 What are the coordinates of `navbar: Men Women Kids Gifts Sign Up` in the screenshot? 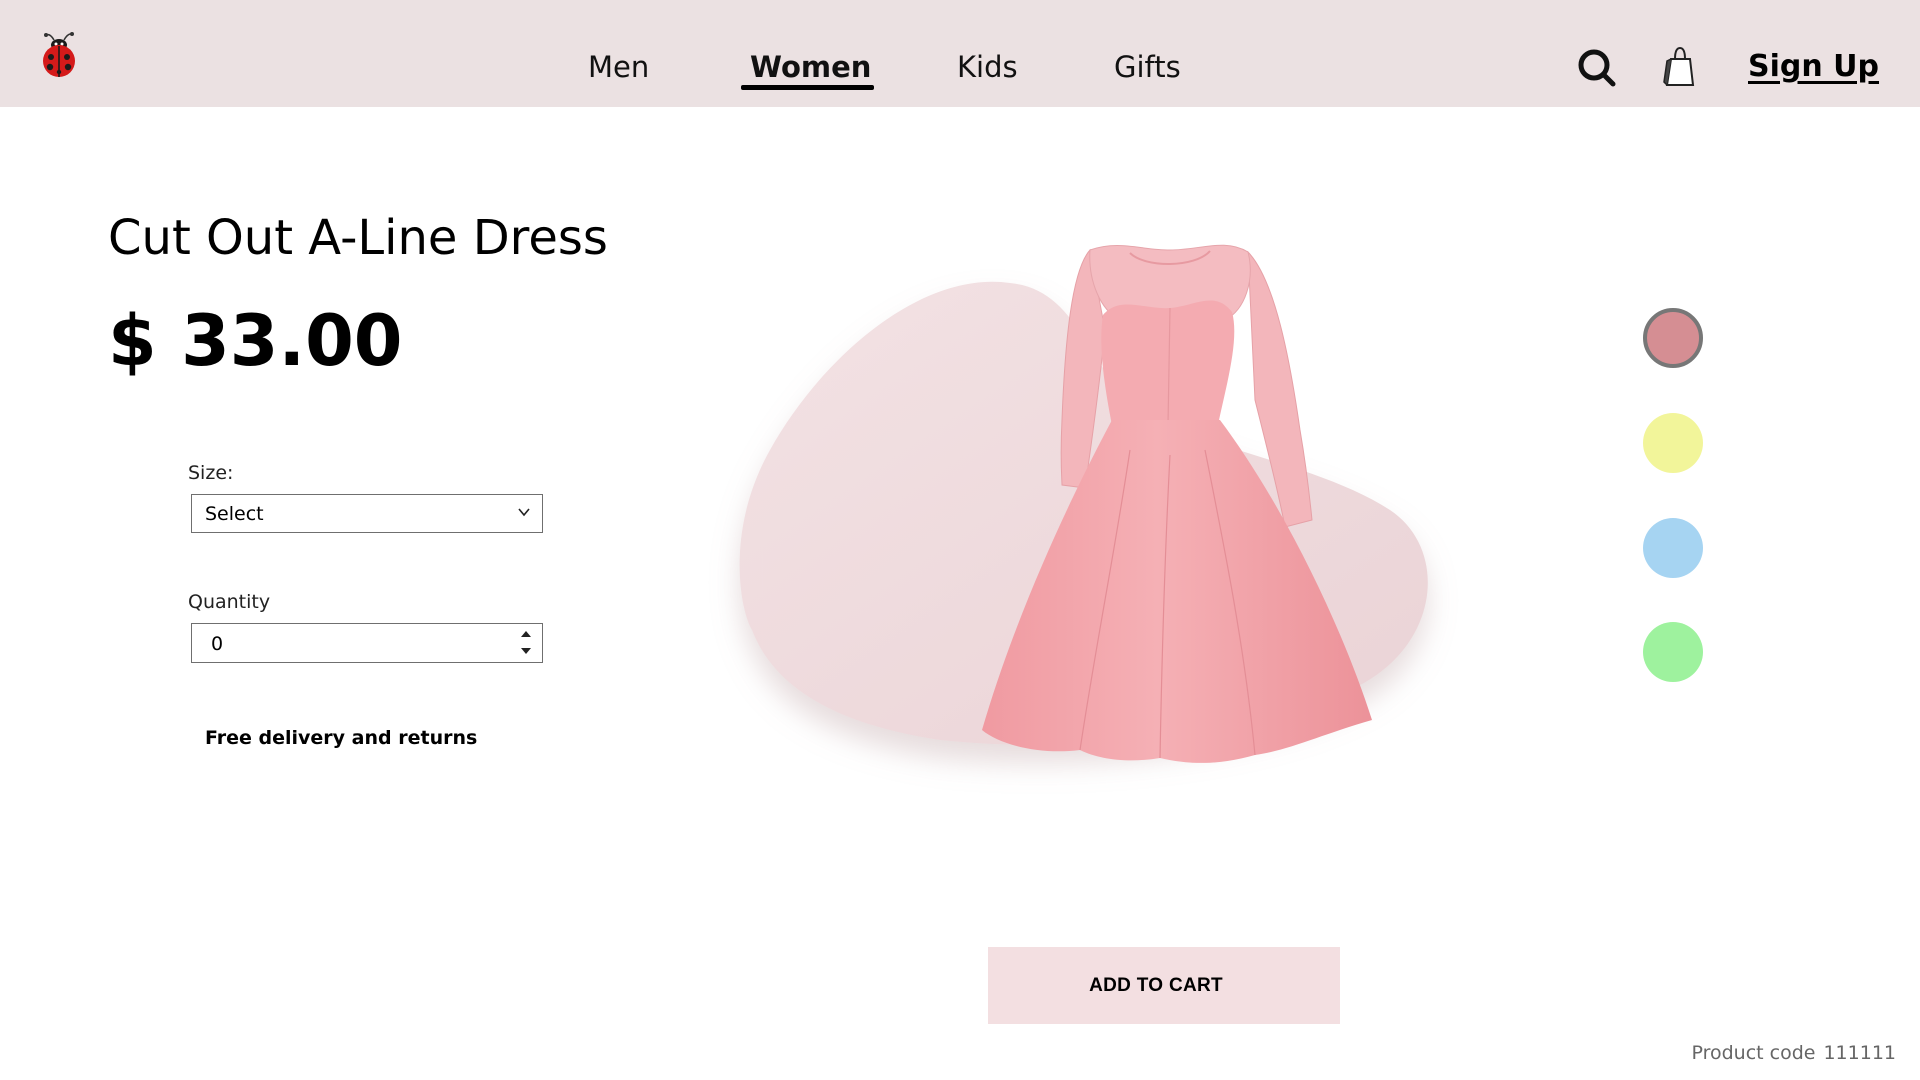 It's located at (960, 53).